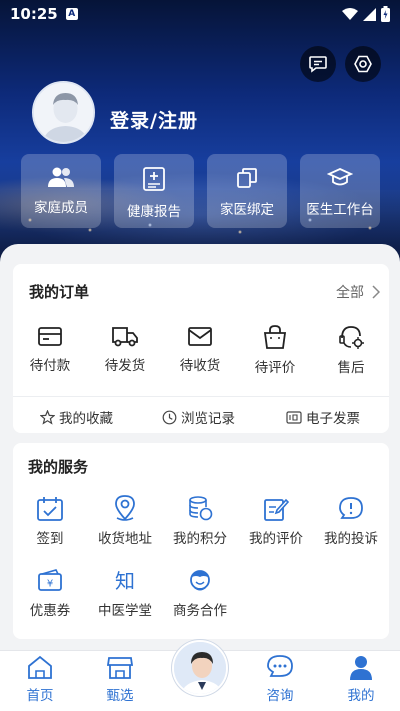 The image size is (400, 711). I want to click on person-icon, so click(200, 580).